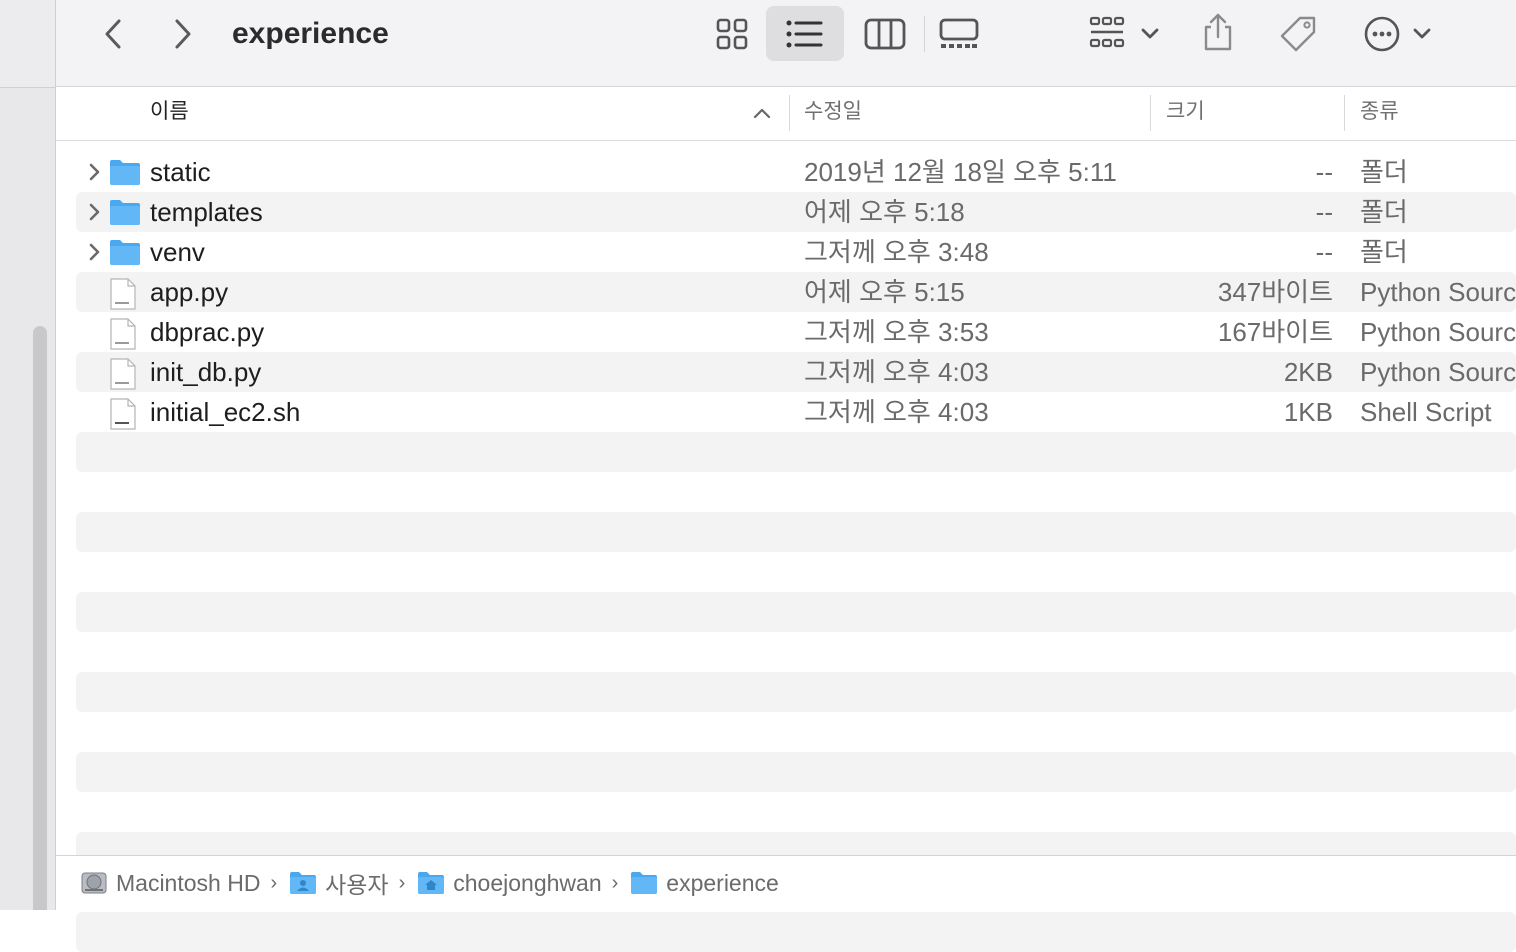  I want to click on list-view-button, so click(805, 33).